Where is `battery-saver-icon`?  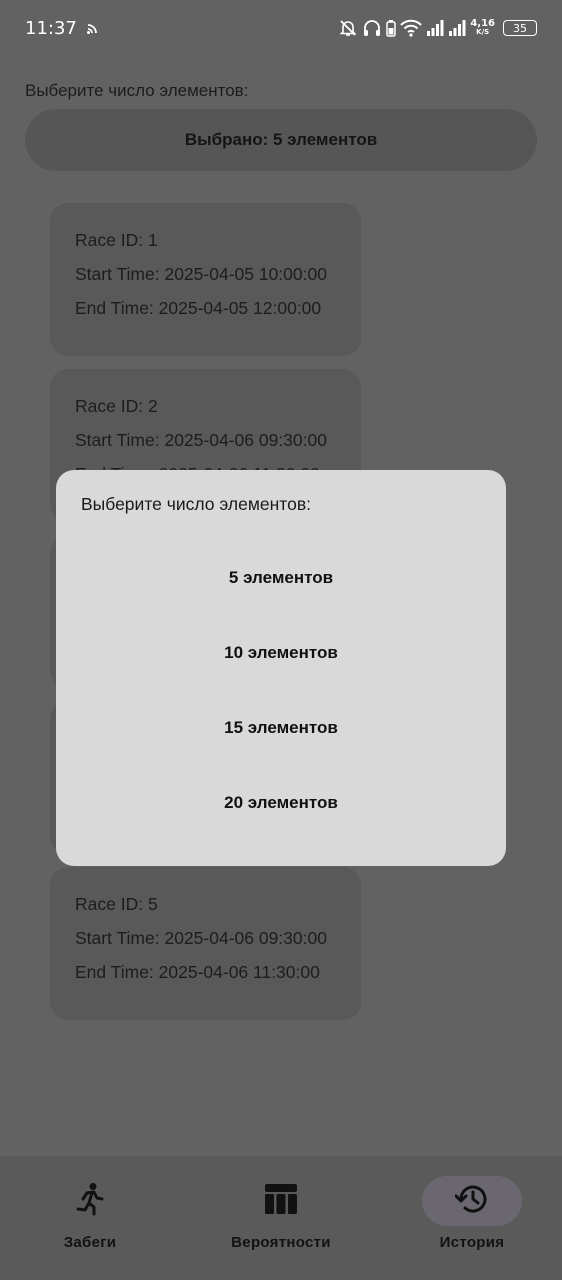 battery-saver-icon is located at coordinates (391, 28).